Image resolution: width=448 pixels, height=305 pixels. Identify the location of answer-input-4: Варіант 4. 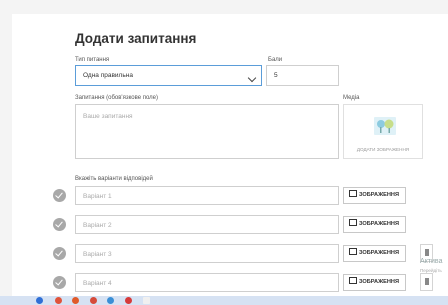
(207, 282).